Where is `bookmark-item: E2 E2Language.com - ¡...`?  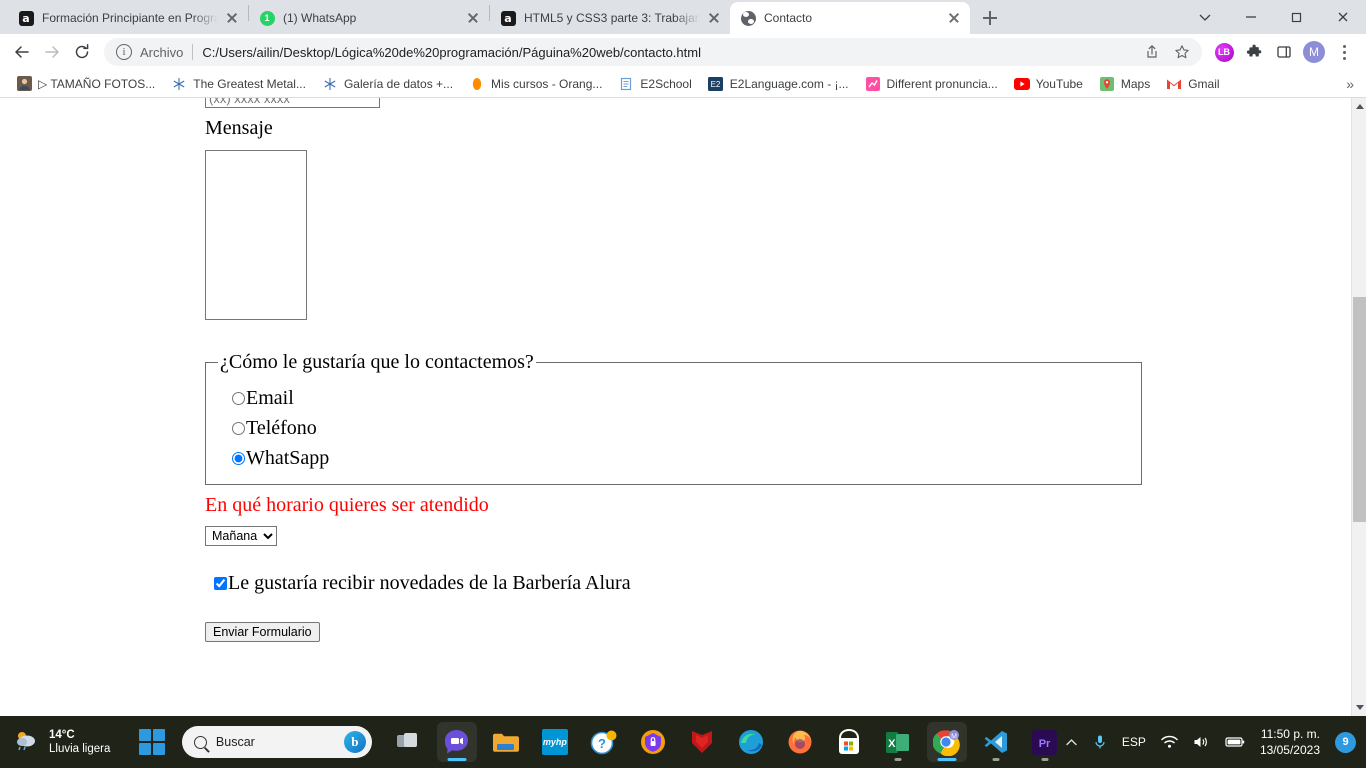 bookmark-item: E2 E2Language.com - ¡... is located at coordinates (778, 84).